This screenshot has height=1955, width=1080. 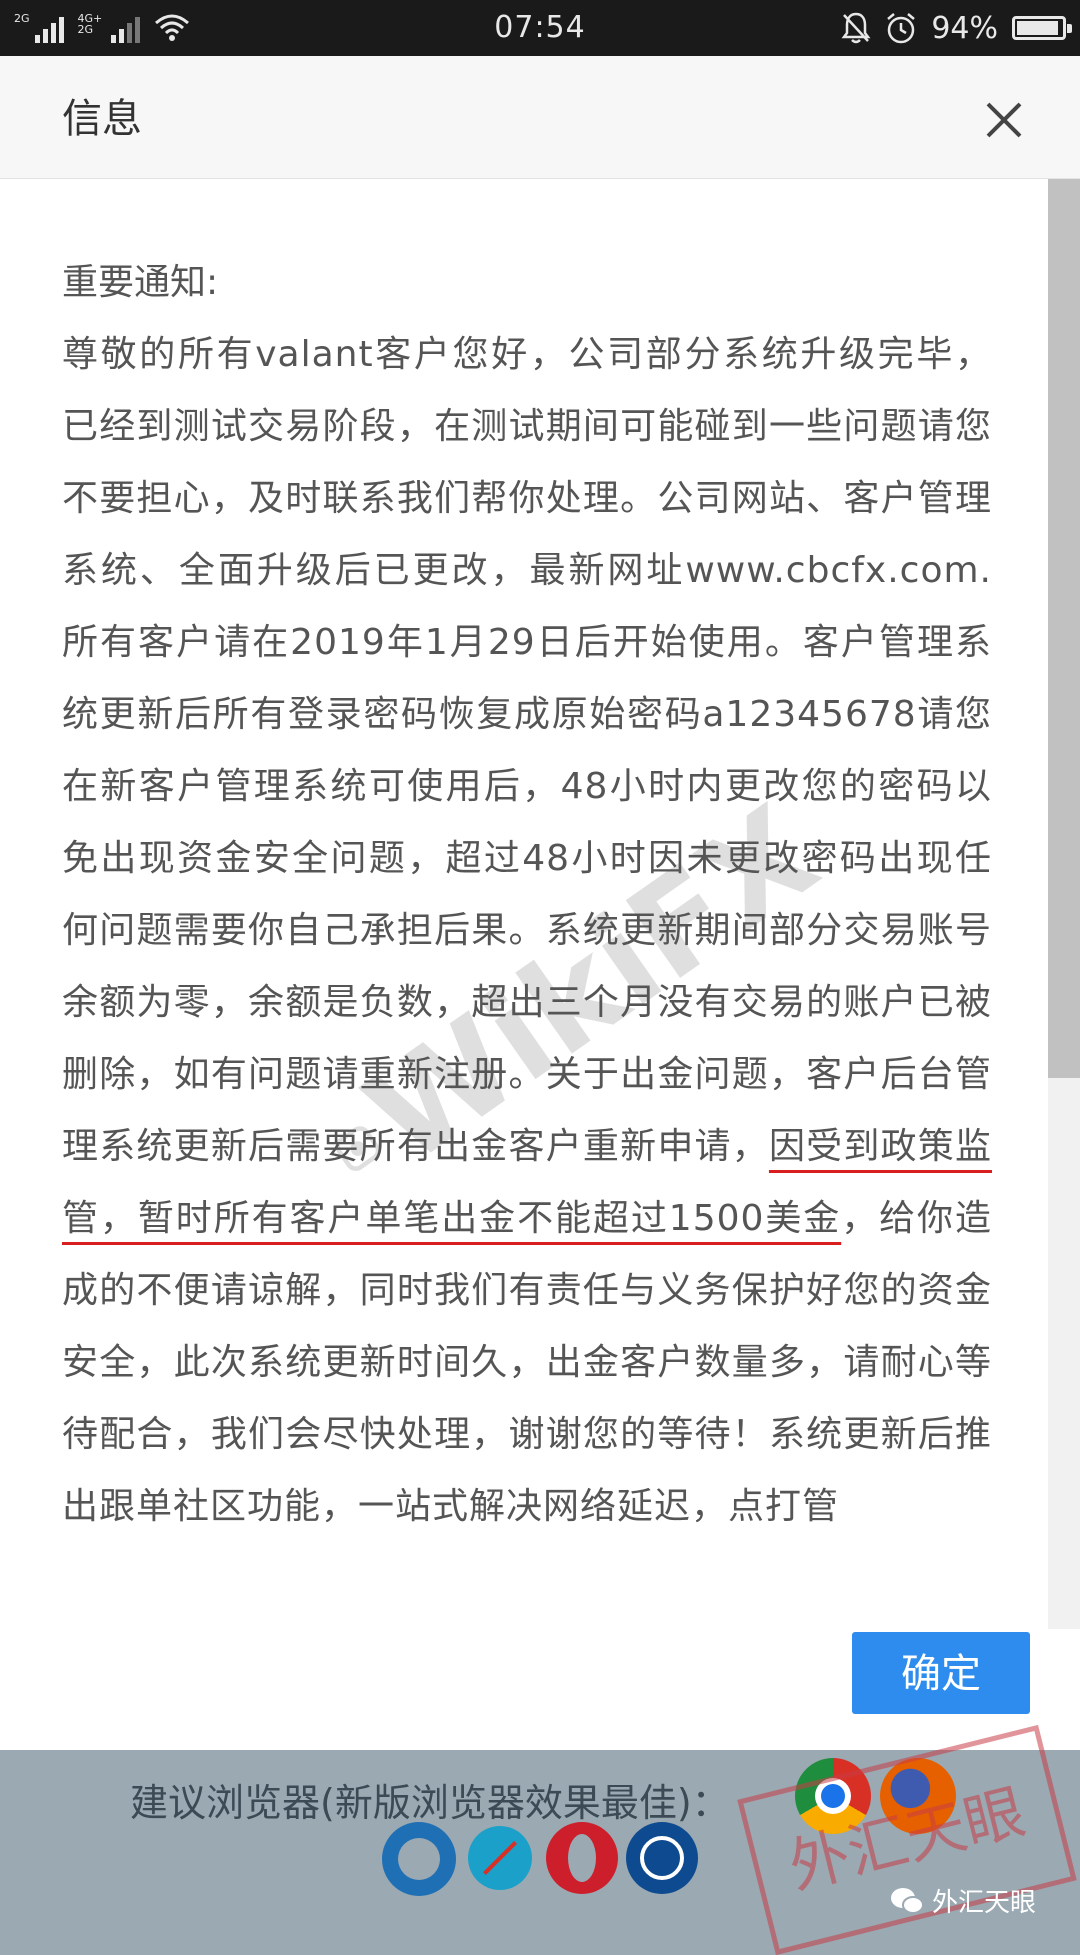 I want to click on wechat-watermark: 外汇天眼, so click(x=963, y=1900).